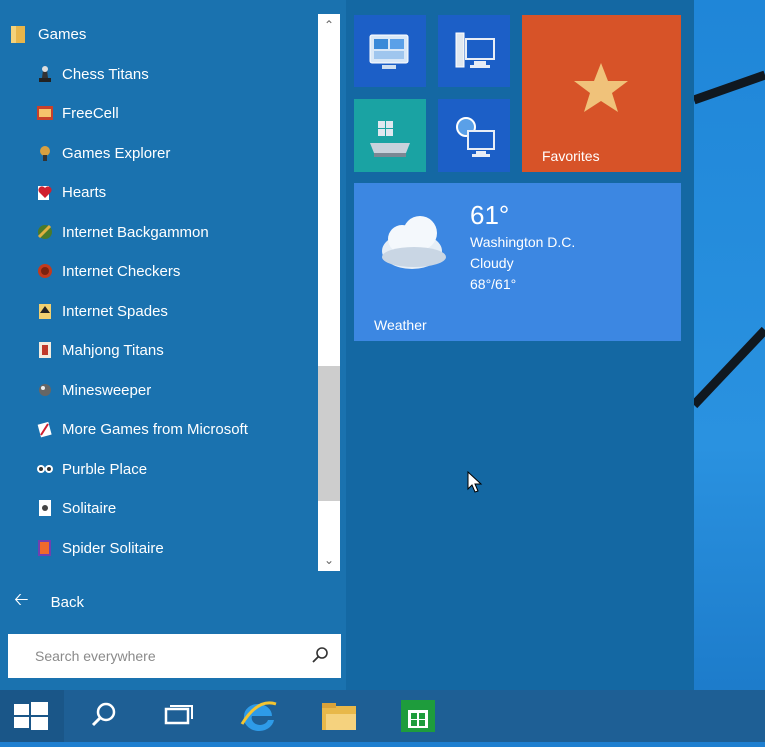 The width and height of the screenshot is (765, 747). I want to click on list-item-internet-backgammon: Internet Backgammon, so click(150, 232).